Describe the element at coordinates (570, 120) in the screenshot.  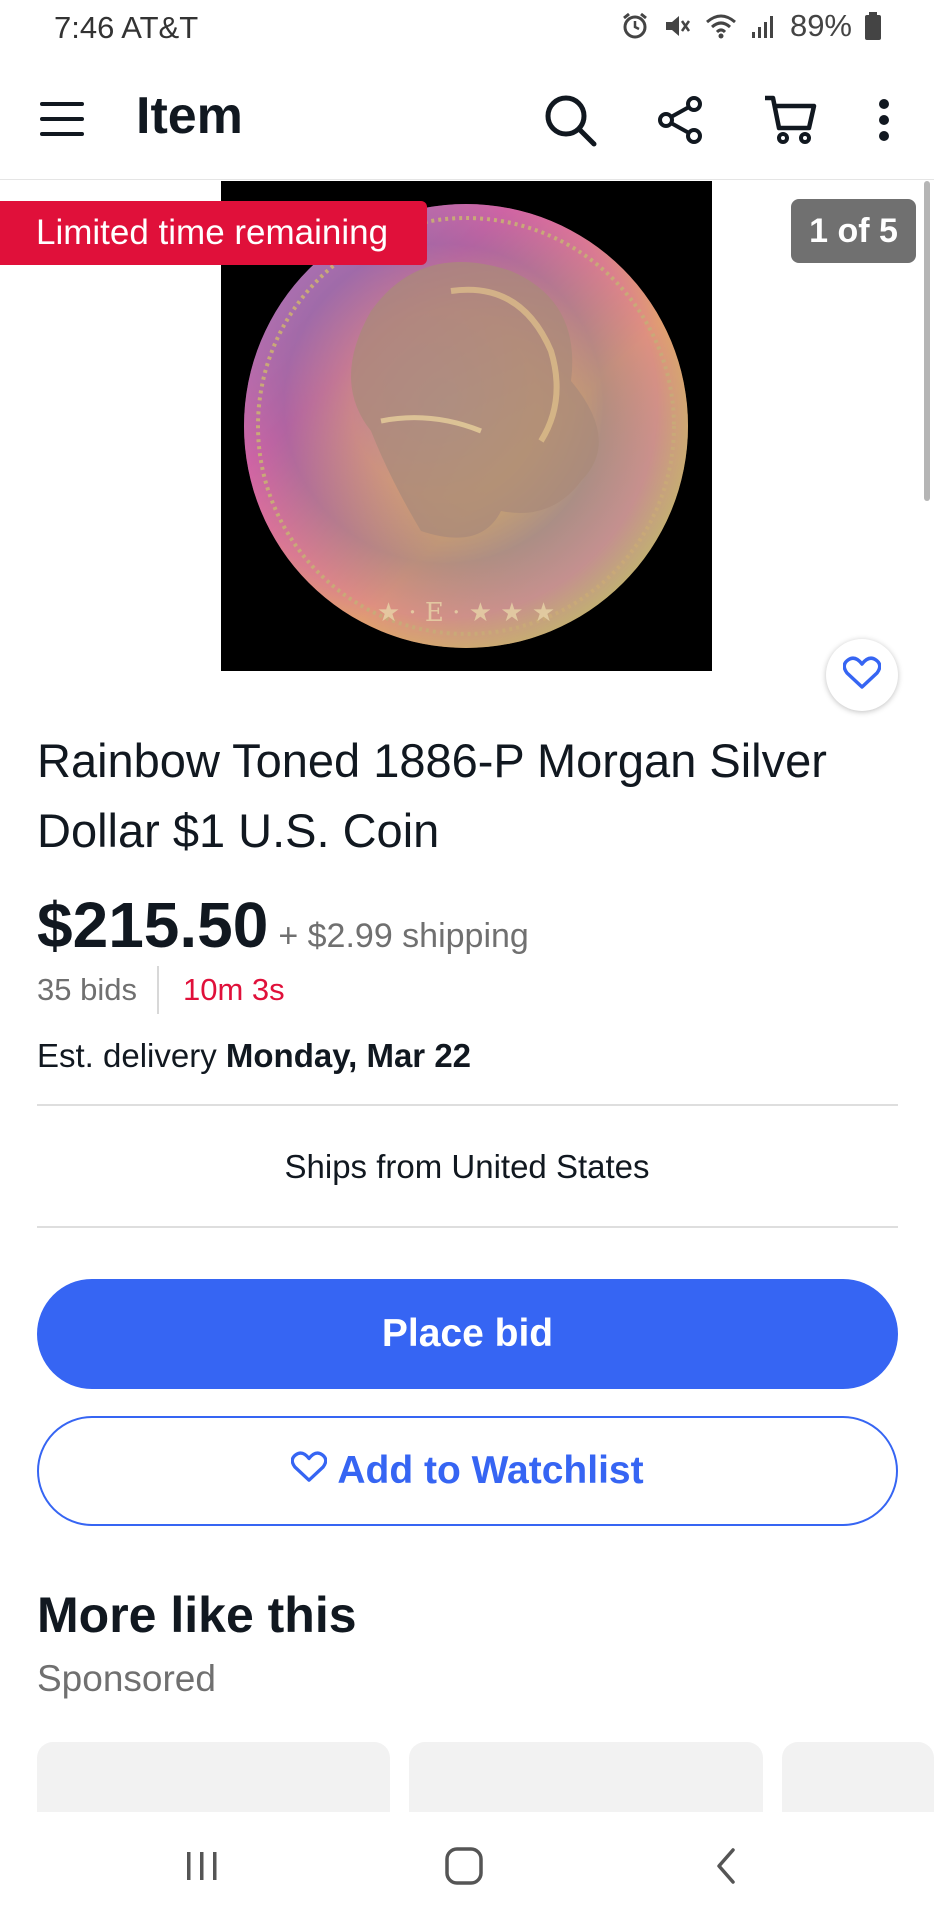
I see `search-icon` at that location.